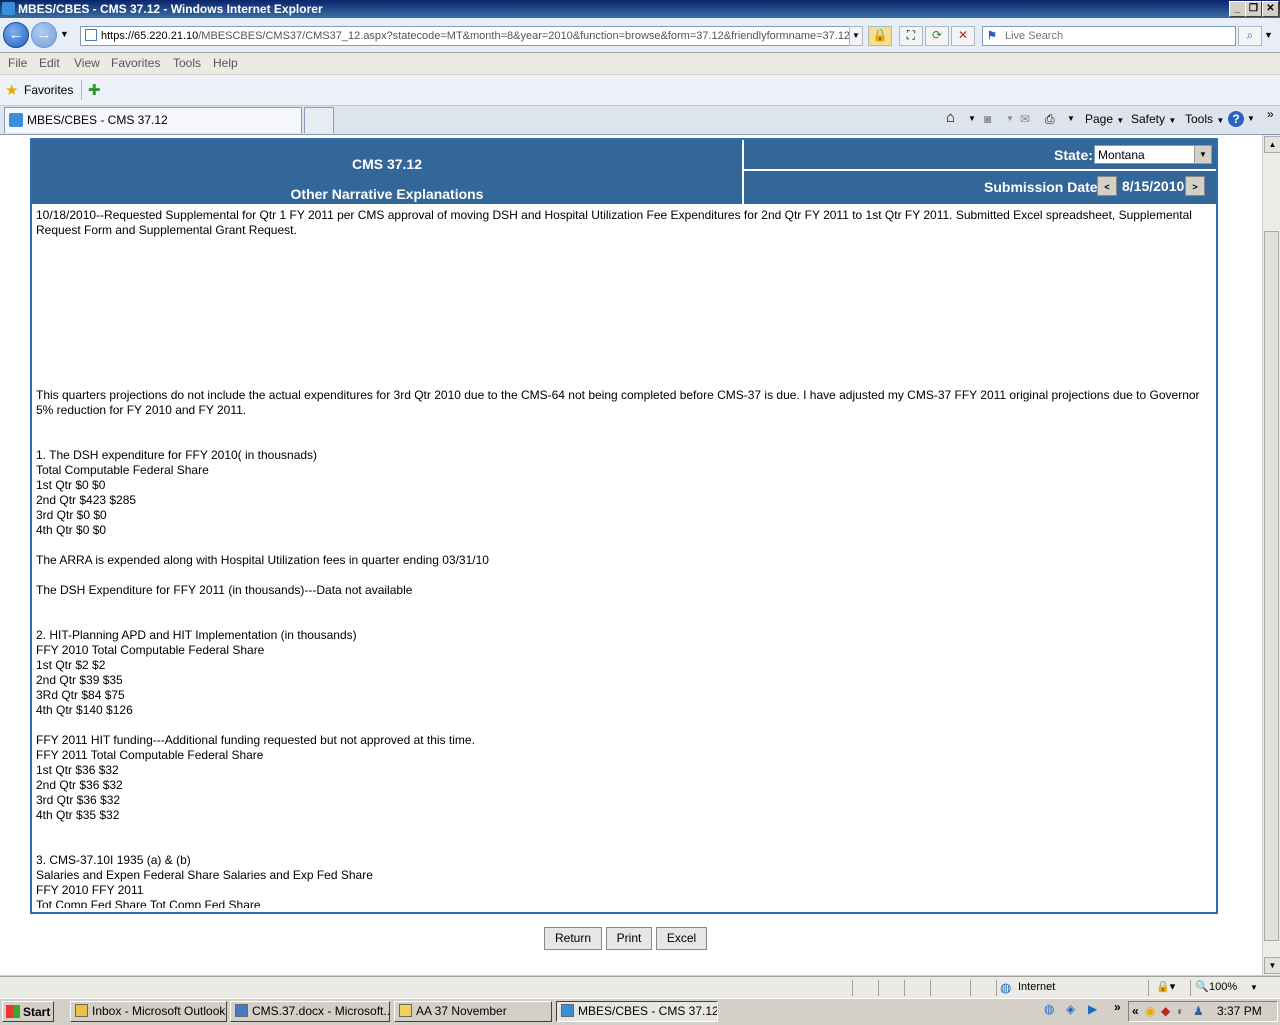 This screenshot has height=1025, width=1280. I want to click on tools-menu: Tools ▼, so click(1204, 120).